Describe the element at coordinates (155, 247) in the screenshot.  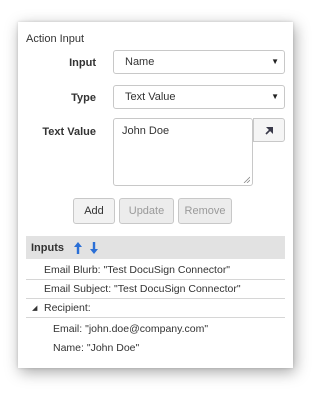
I see `inputs-header: Inputs` at that location.